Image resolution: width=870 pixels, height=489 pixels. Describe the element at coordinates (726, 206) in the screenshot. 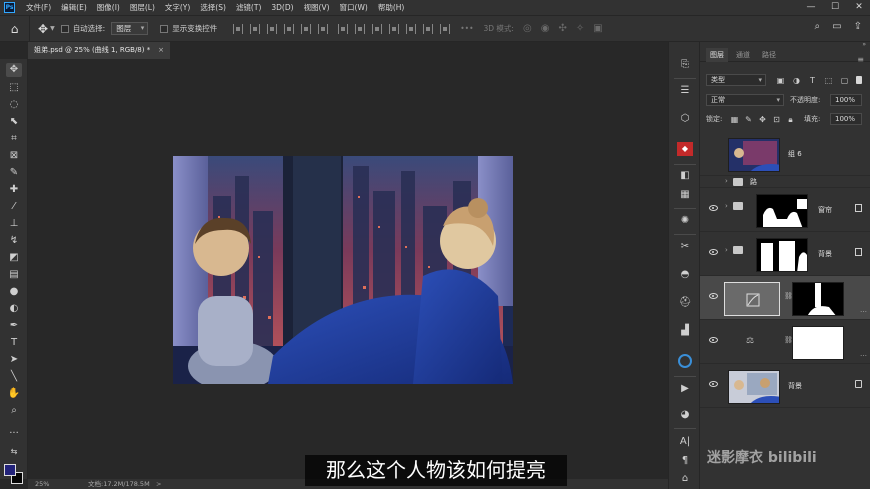

I see `chevron-right-icon: ›` at that location.